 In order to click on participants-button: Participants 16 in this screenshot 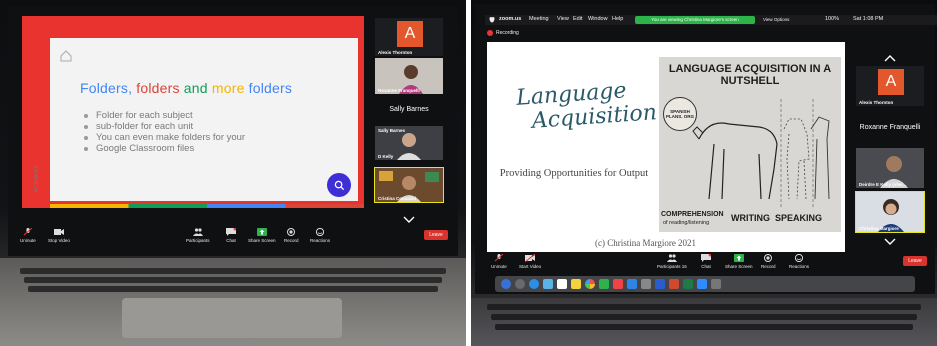, I will do `click(672, 261)`.